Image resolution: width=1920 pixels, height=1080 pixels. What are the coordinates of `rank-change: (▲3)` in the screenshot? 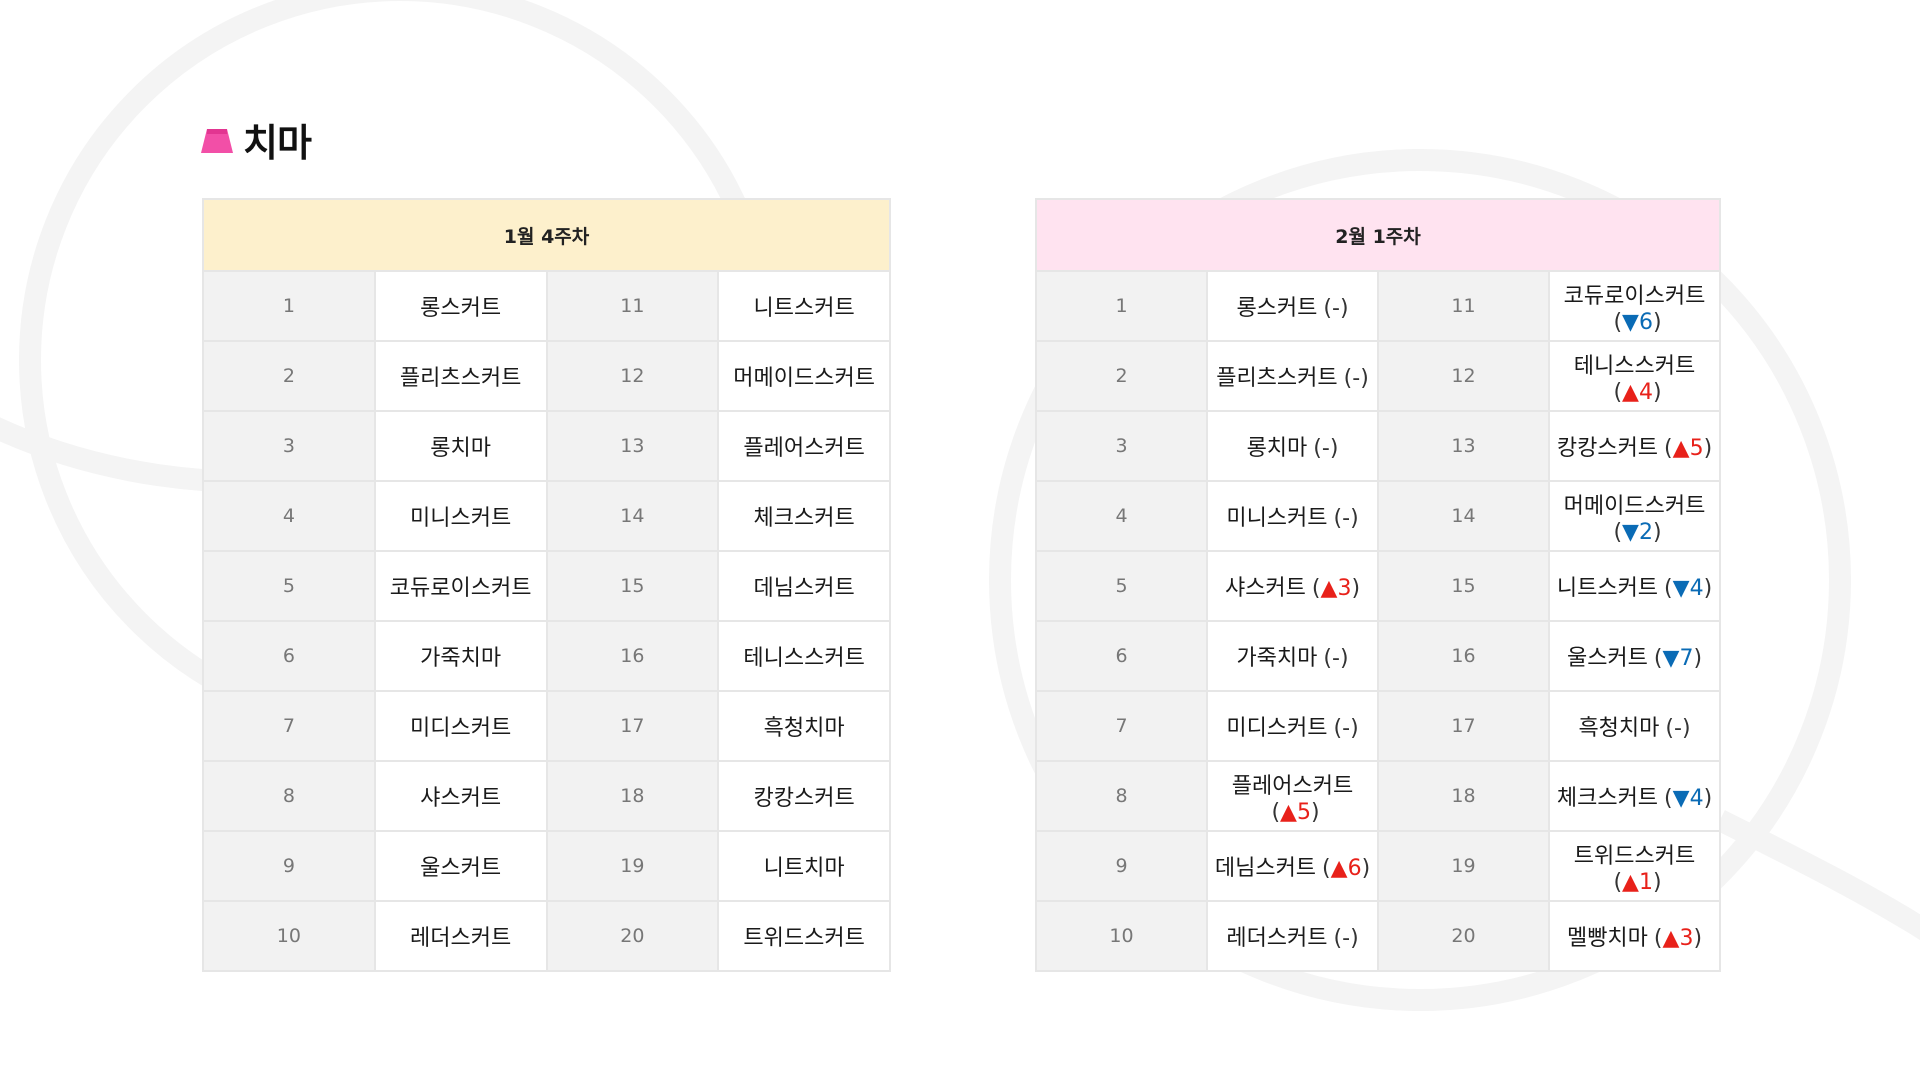 It's located at (1678, 938).